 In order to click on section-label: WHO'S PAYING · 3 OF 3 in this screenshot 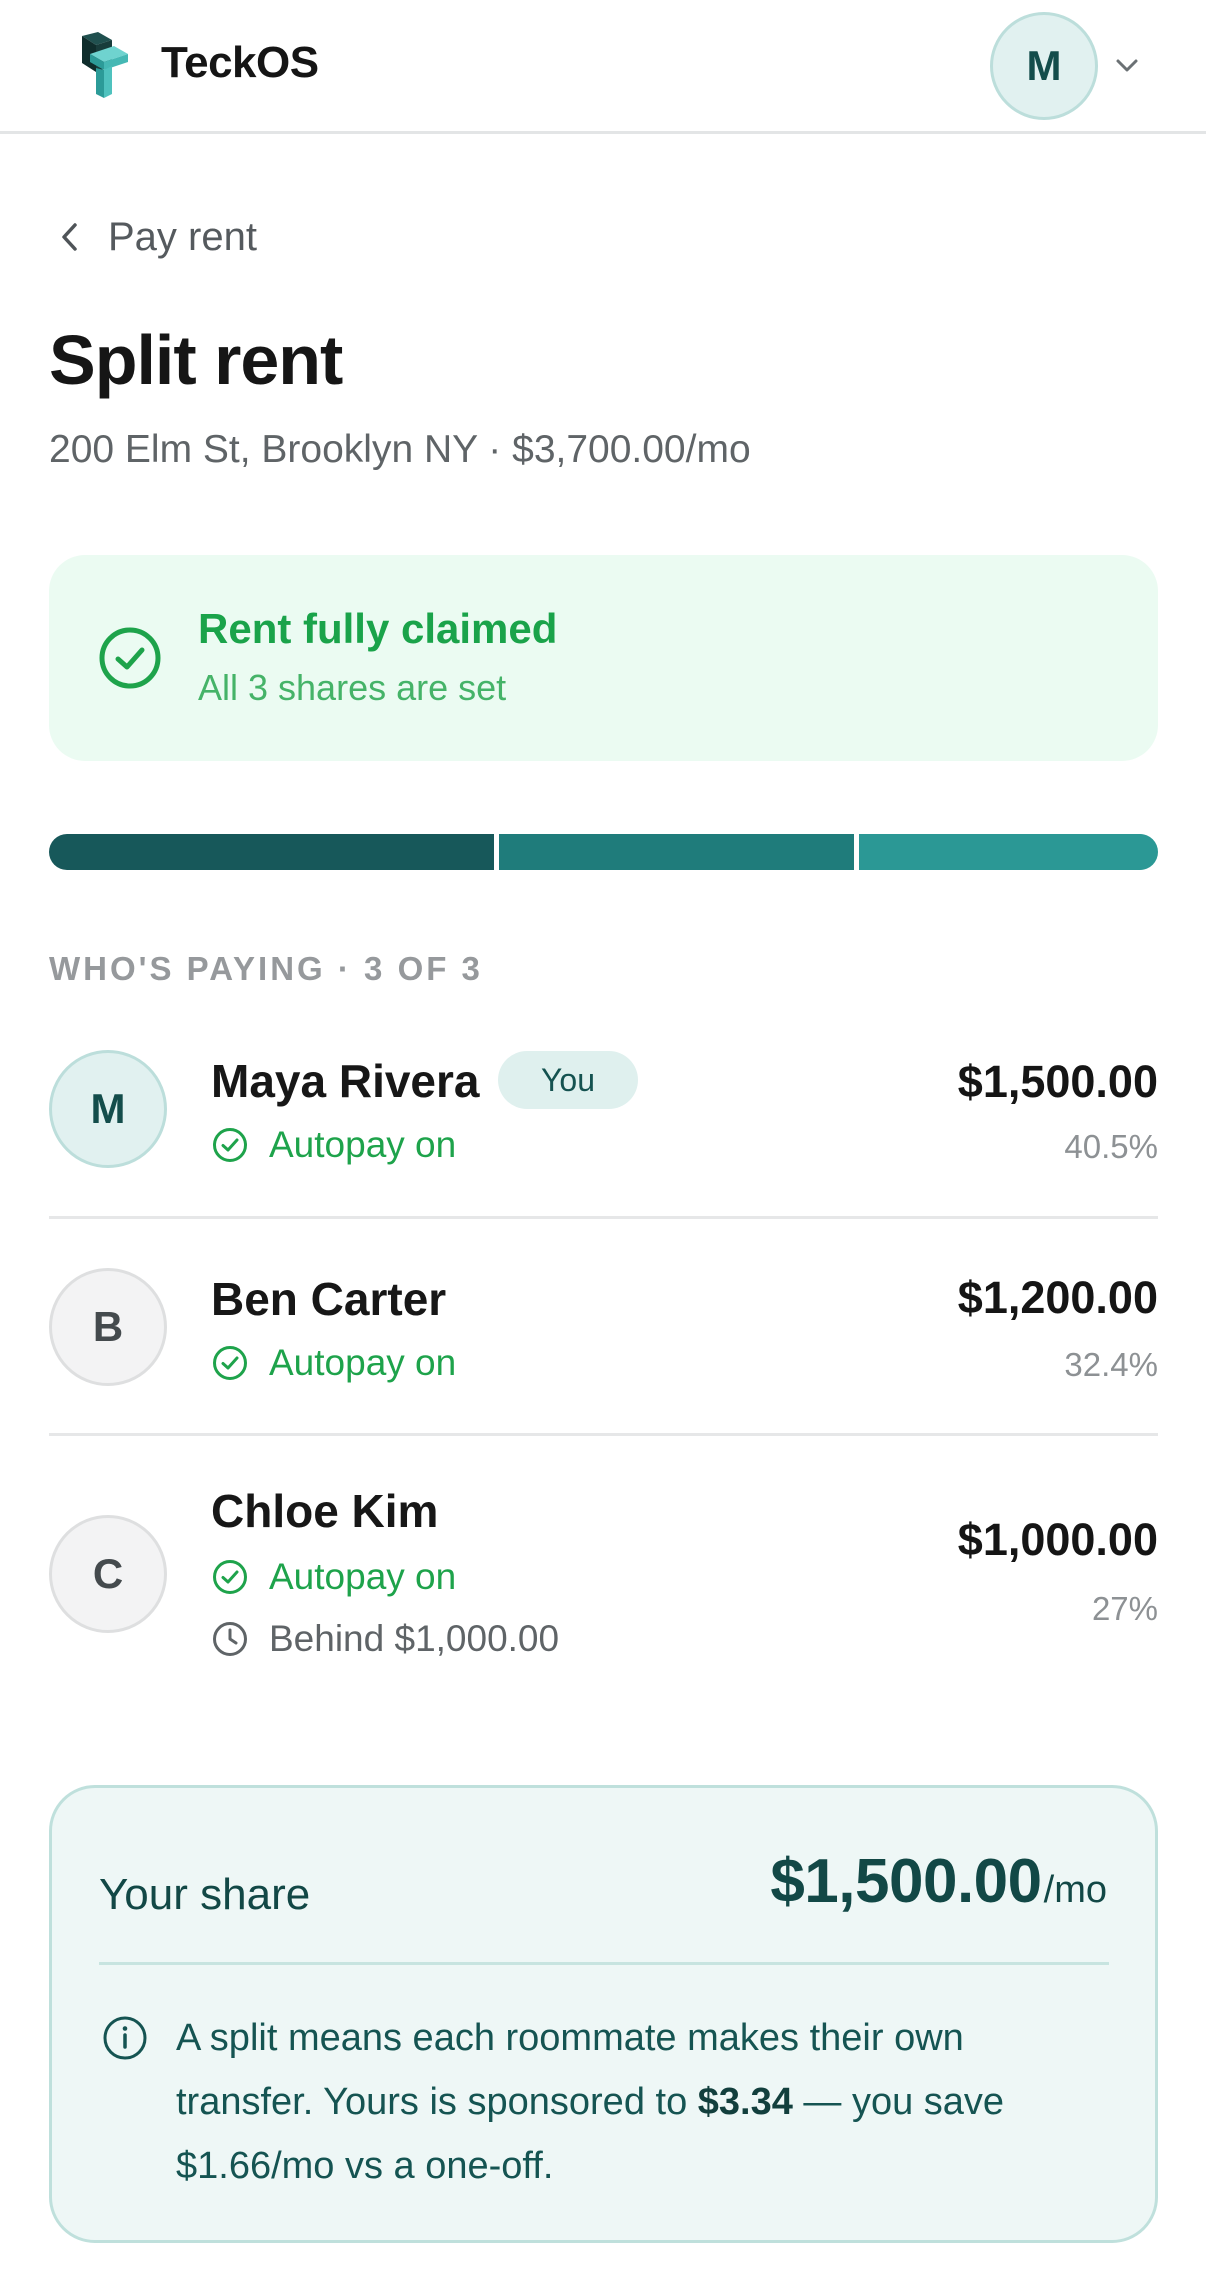, I will do `click(266, 968)`.